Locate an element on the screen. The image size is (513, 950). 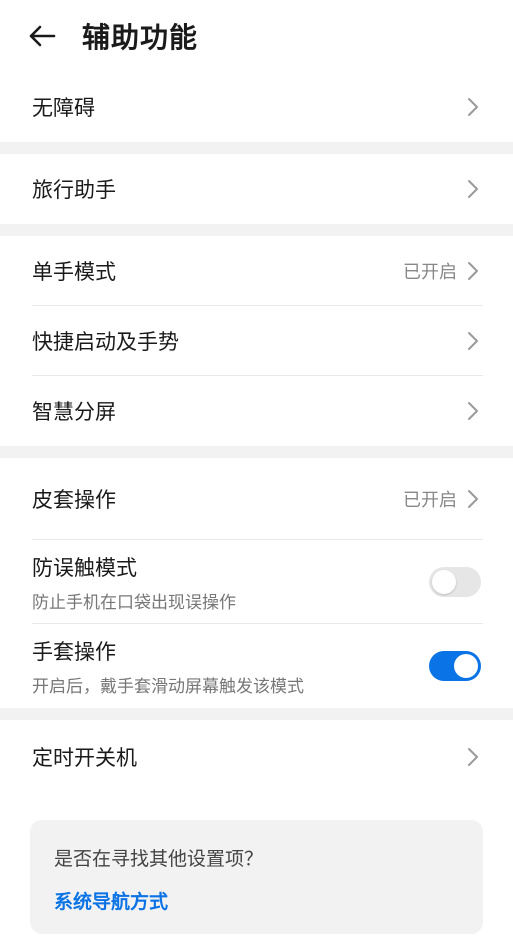
row-label: 旅行助手 is located at coordinates (74, 190).